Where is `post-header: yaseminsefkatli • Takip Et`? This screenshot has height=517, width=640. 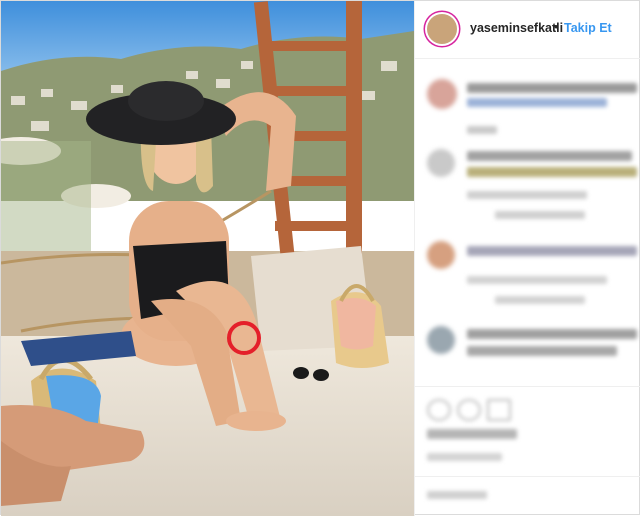
post-header: yaseminsefkatli • Takip Et is located at coordinates (527, 30).